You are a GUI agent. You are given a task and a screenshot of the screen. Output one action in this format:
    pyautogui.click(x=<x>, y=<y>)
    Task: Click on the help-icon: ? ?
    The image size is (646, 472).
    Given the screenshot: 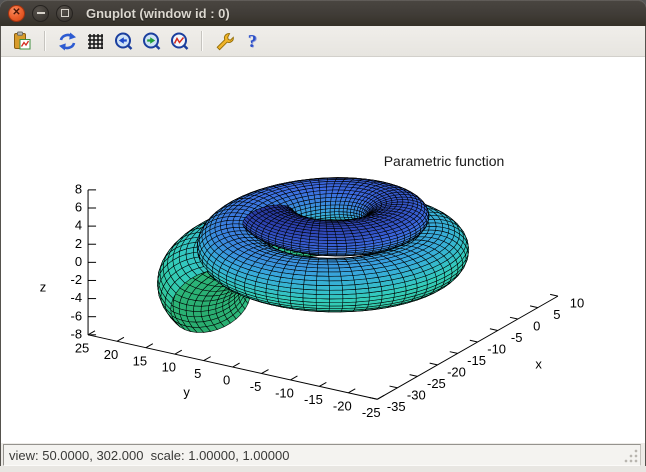 What is the action you would take?
    pyautogui.click(x=252, y=41)
    